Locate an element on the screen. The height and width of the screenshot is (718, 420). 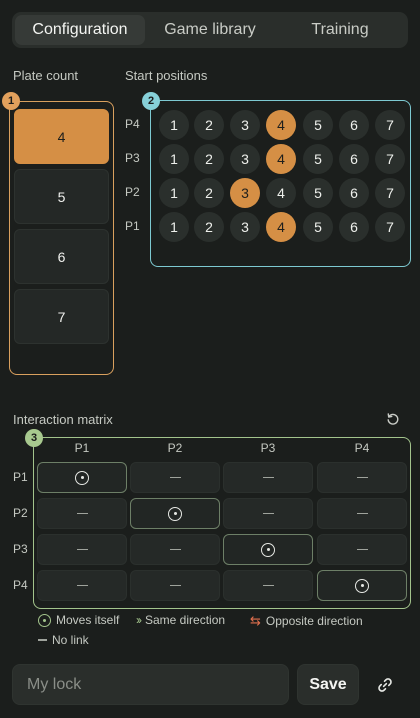
matrix-cell-p3-p3 is located at coordinates (268, 549).